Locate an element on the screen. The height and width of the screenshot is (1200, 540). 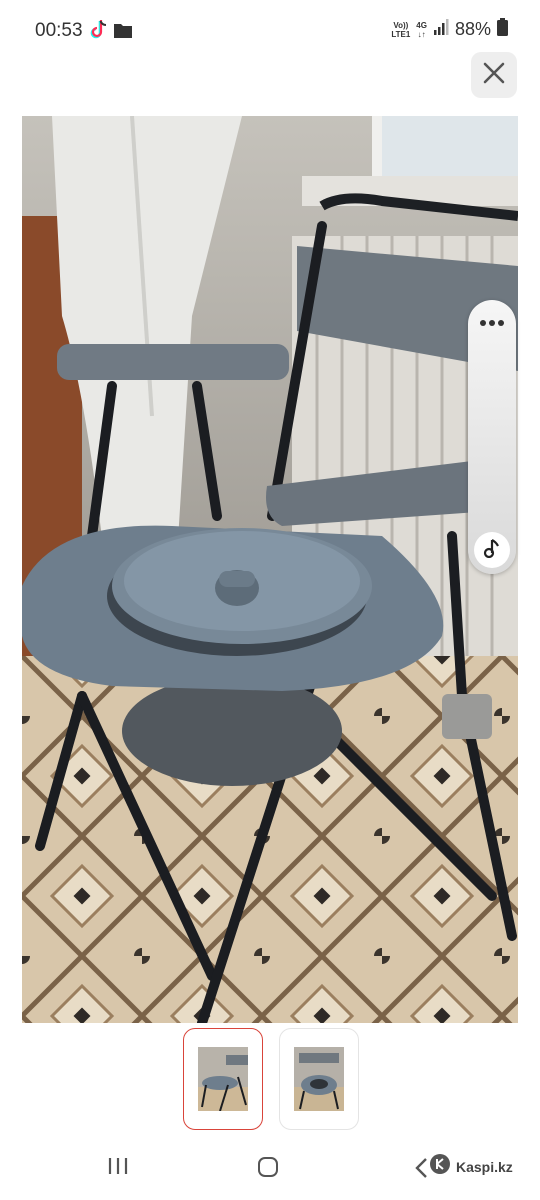
more-options-button is located at coordinates (492, 323).